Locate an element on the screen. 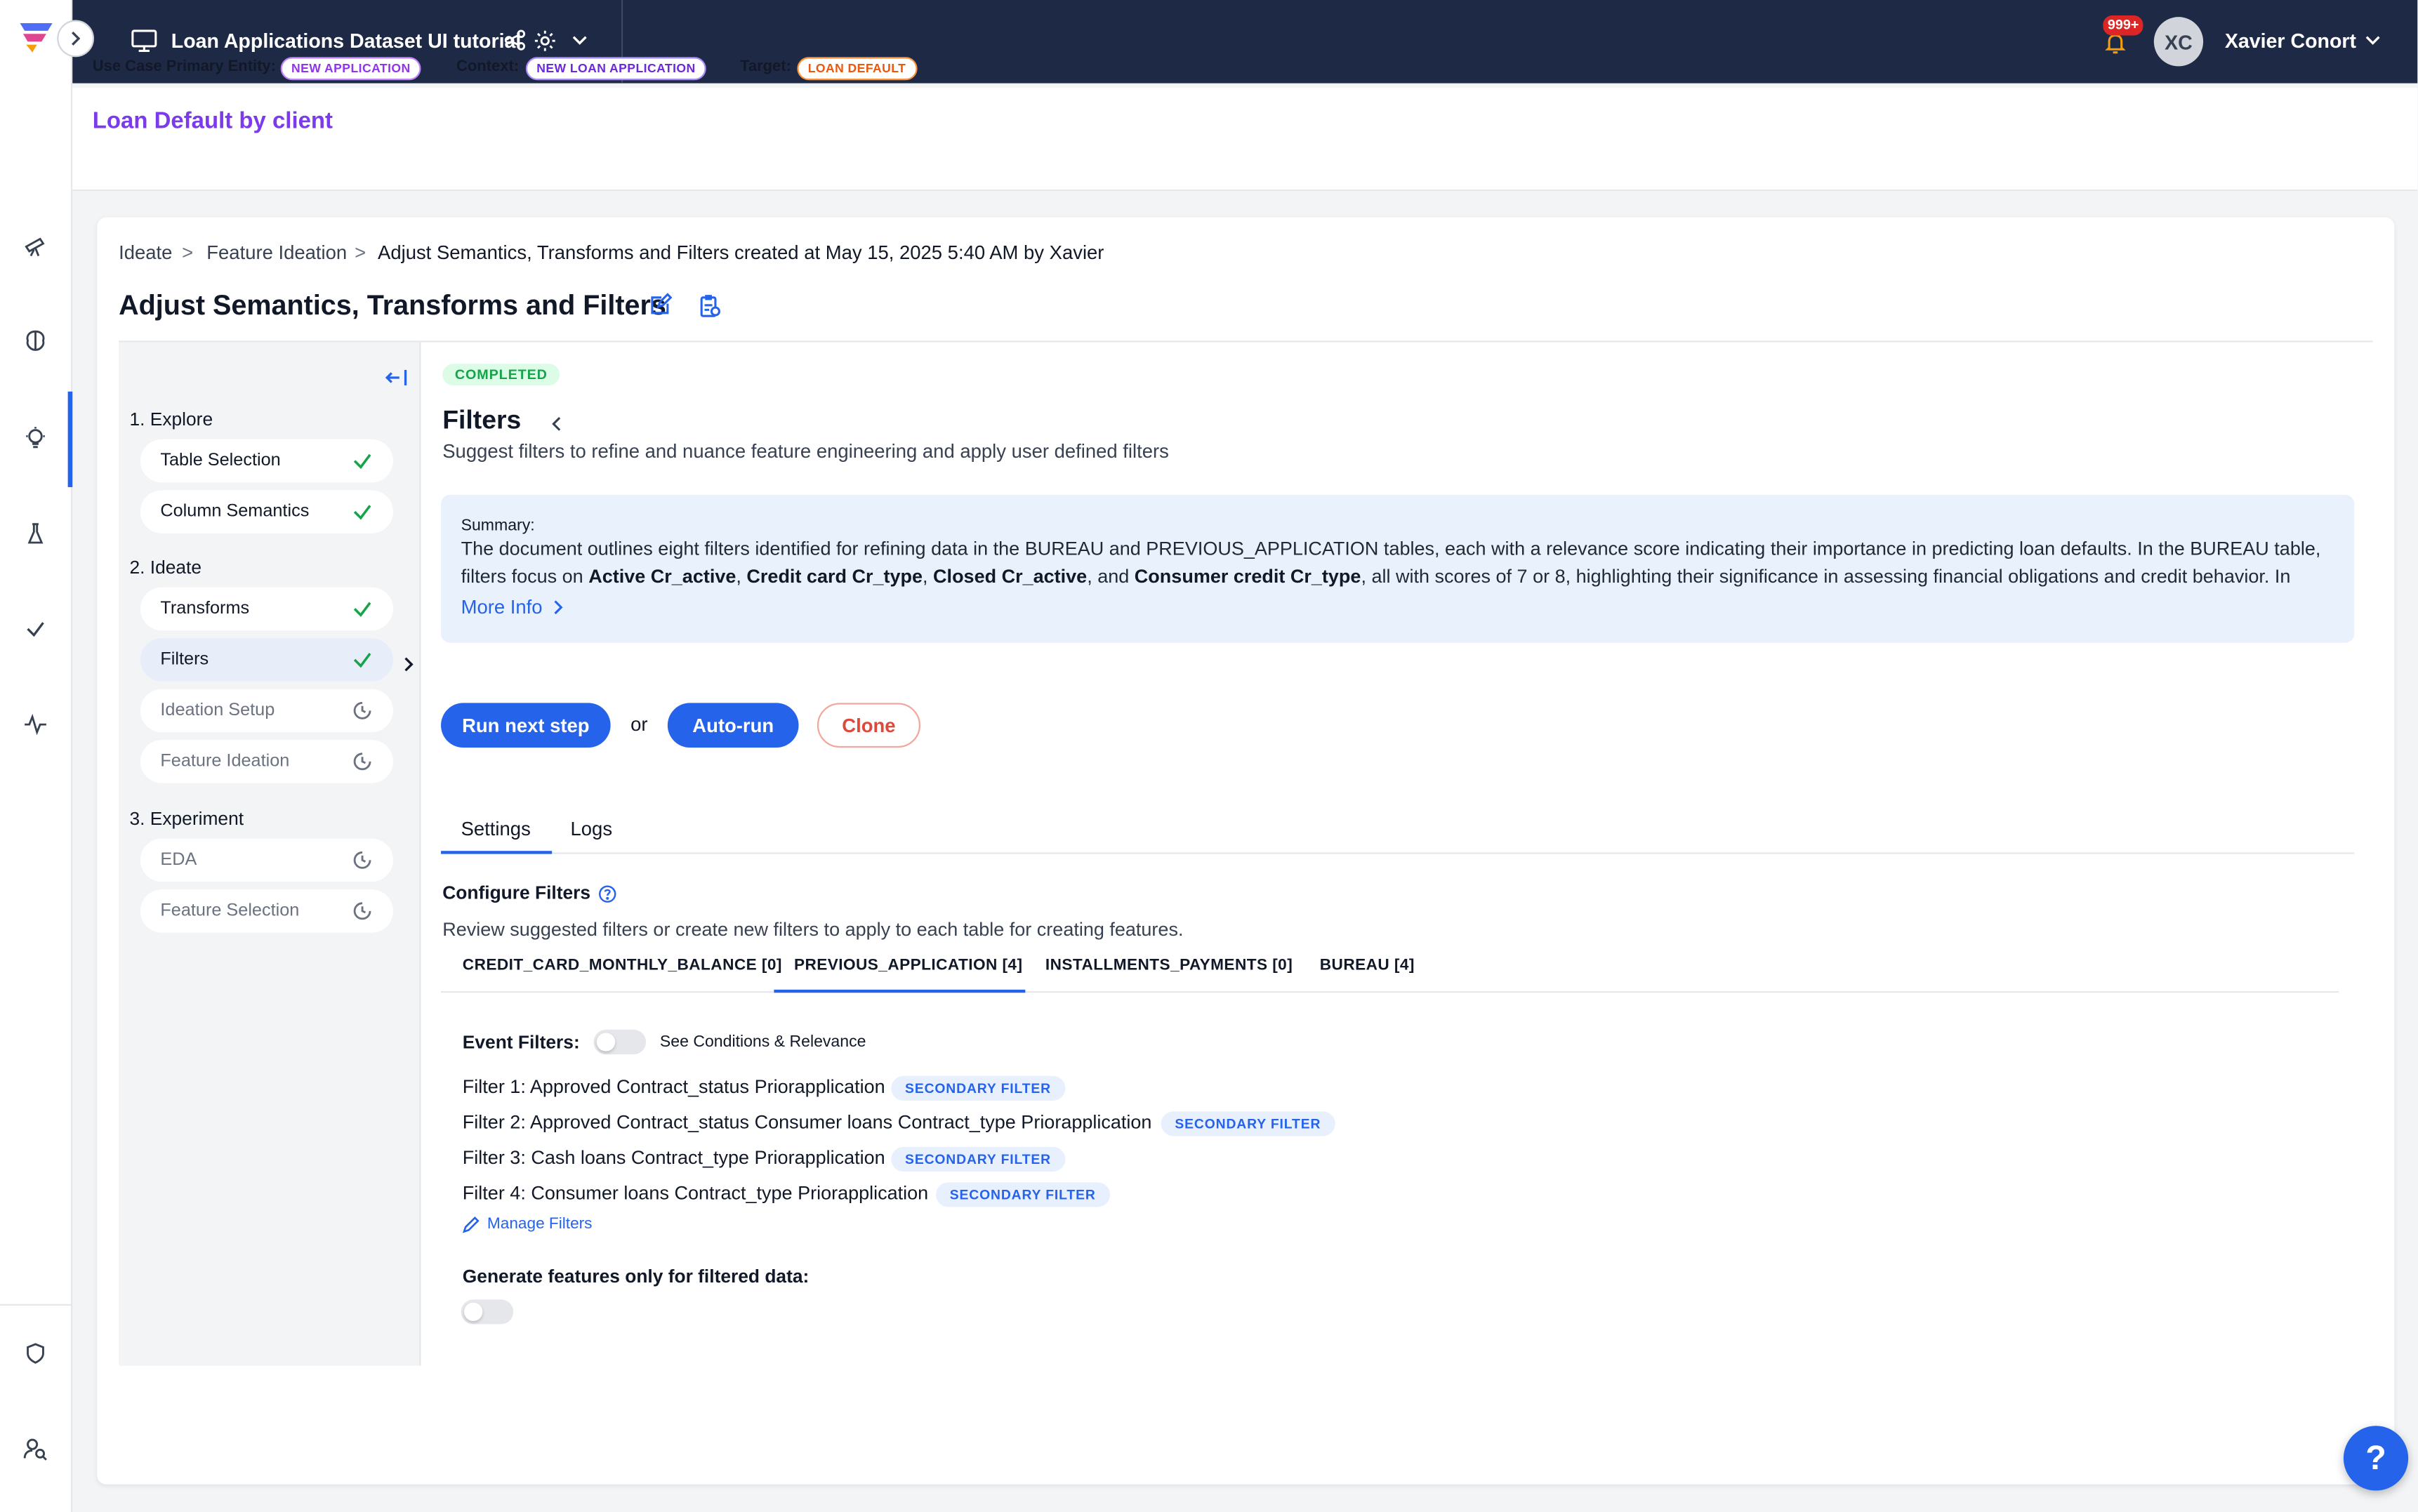 The width and height of the screenshot is (2418, 1512). summary-label: Summary: is located at coordinates (498, 526).